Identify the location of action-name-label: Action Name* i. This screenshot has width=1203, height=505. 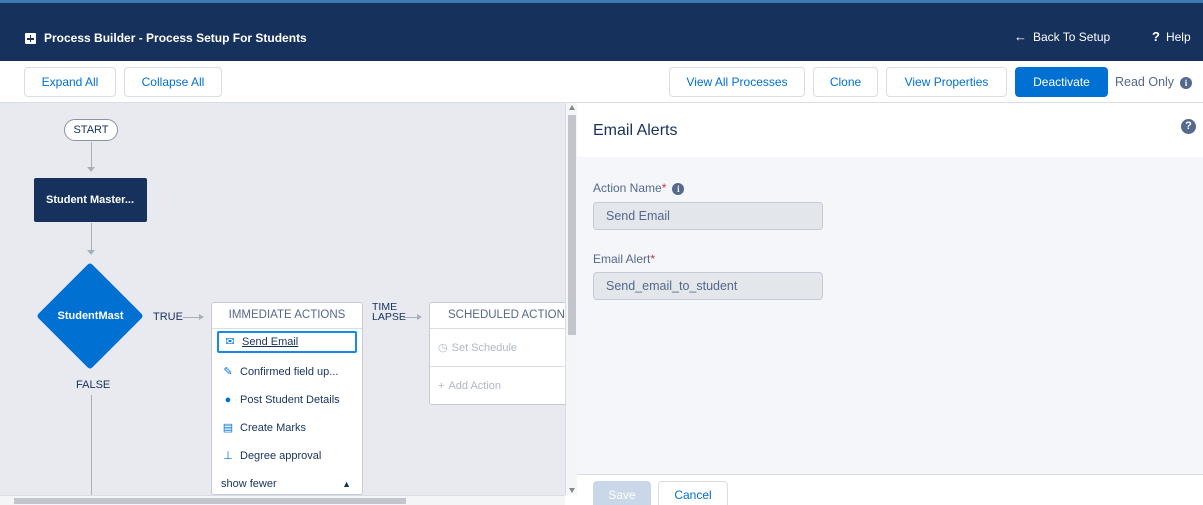
(639, 188).